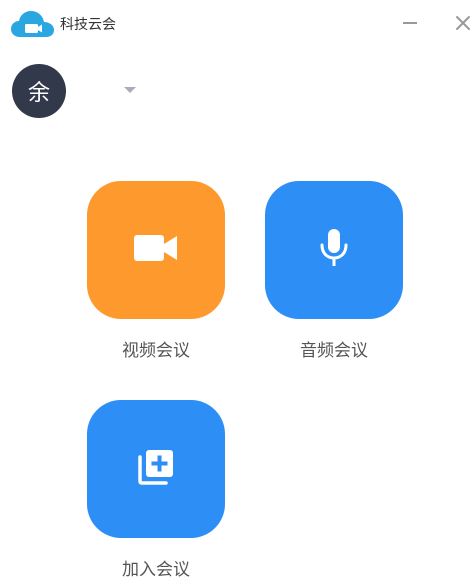 This screenshot has height=582, width=474. I want to click on audio-meeting-button, so click(334, 250).